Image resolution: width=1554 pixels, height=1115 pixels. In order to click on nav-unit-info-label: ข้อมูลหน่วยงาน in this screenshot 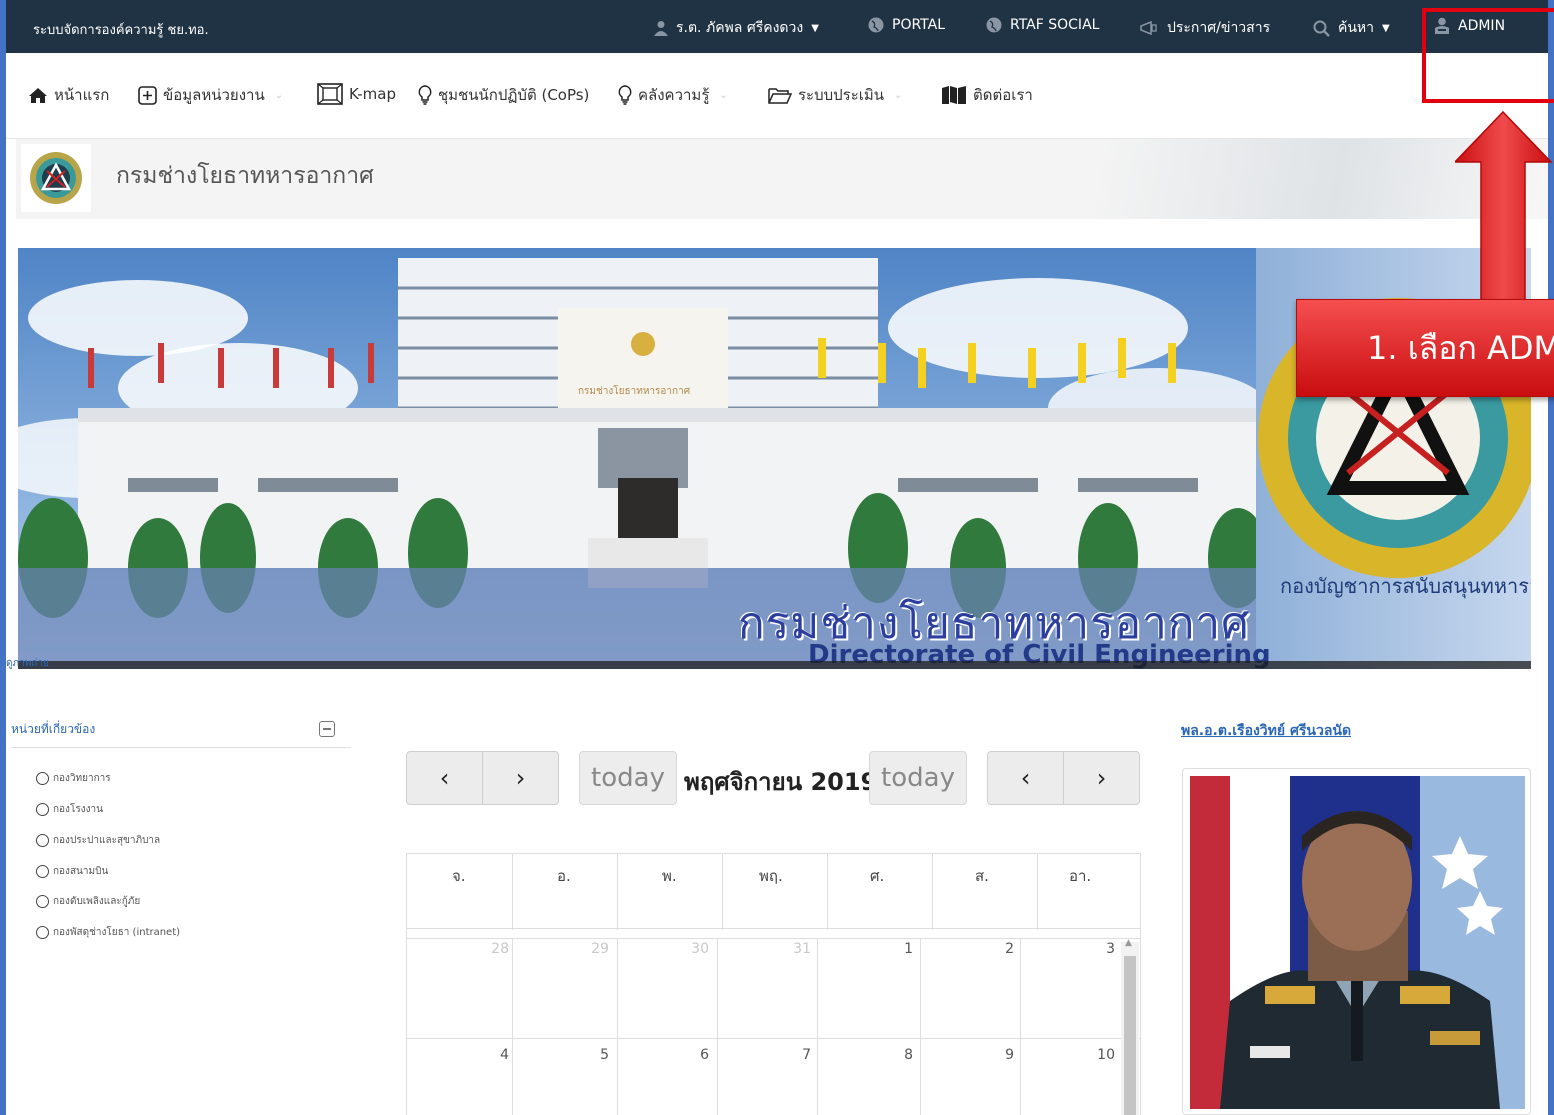, I will do `click(214, 95)`.